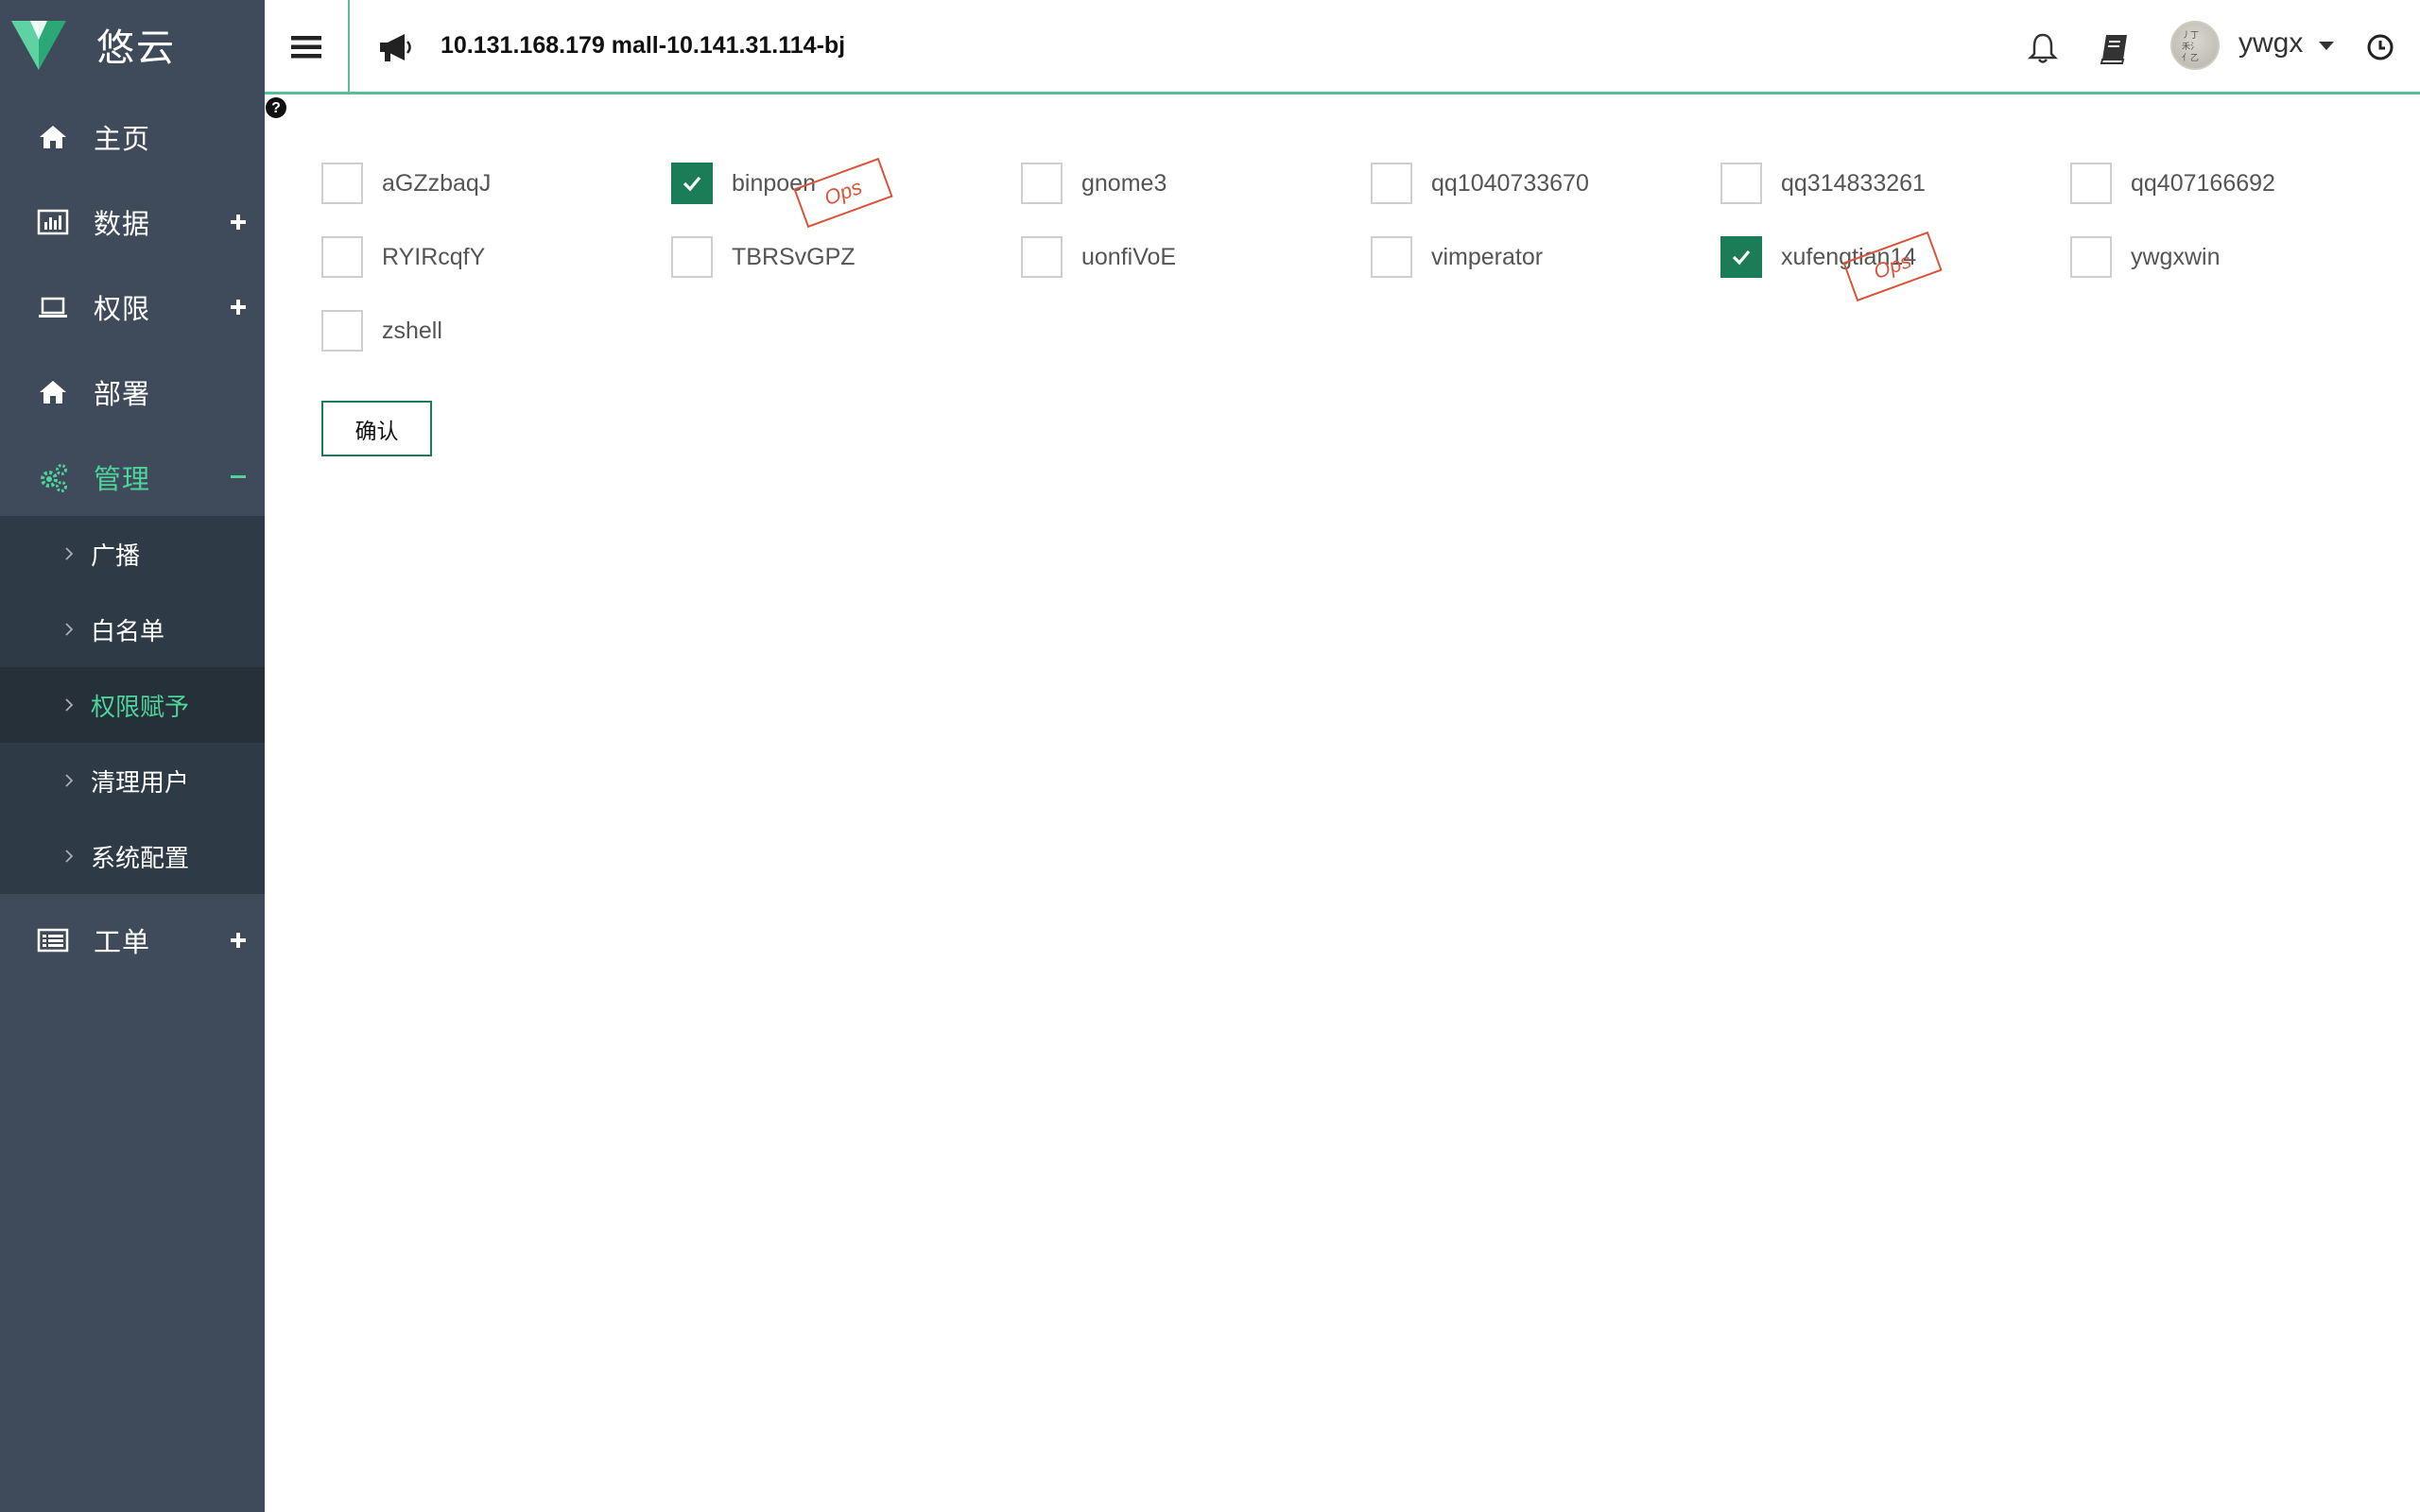  What do you see at coordinates (2326, 46) in the screenshot?
I see `chevron-down-icon` at bounding box center [2326, 46].